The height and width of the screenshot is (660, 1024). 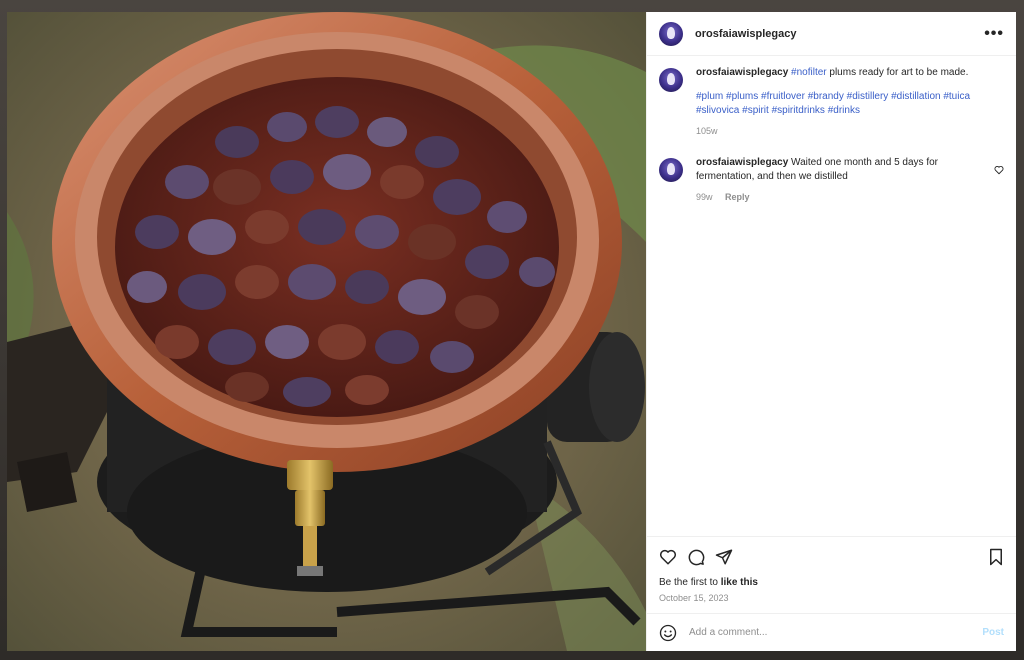 I want to click on emoji-icon, so click(x=668, y=633).